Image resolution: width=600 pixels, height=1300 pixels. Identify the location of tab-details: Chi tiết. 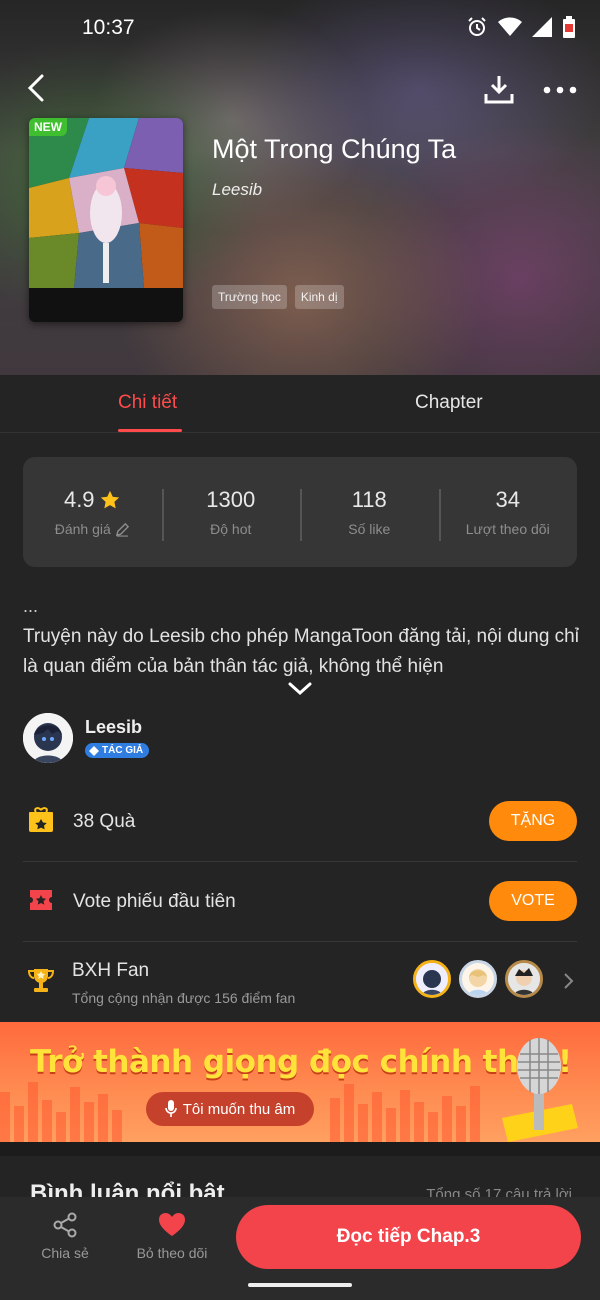
(147, 403).